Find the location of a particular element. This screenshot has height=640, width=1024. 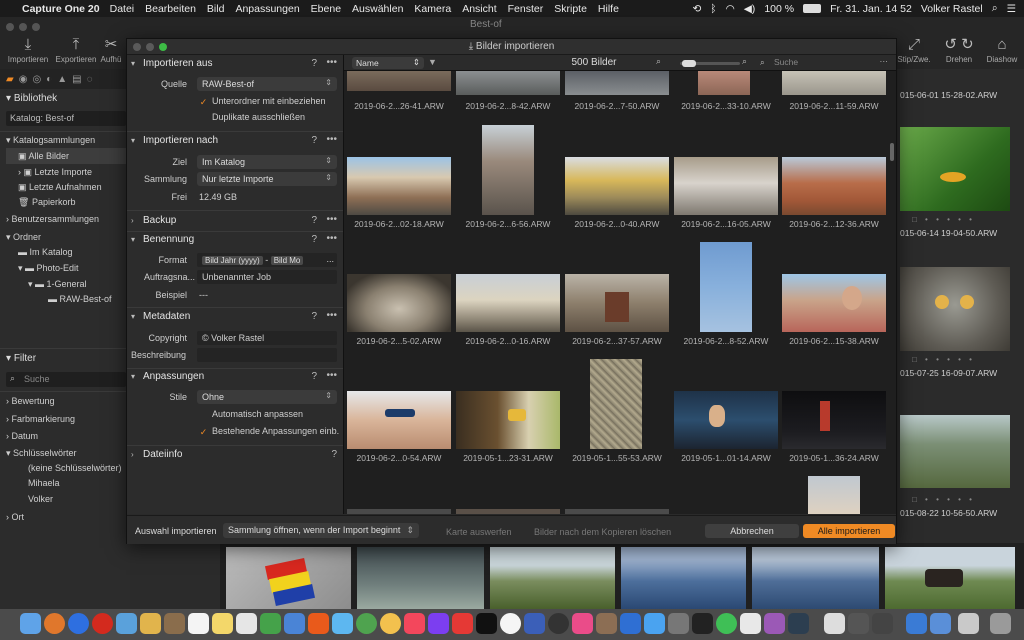

more-icon: ··· is located at coordinates (884, 61).